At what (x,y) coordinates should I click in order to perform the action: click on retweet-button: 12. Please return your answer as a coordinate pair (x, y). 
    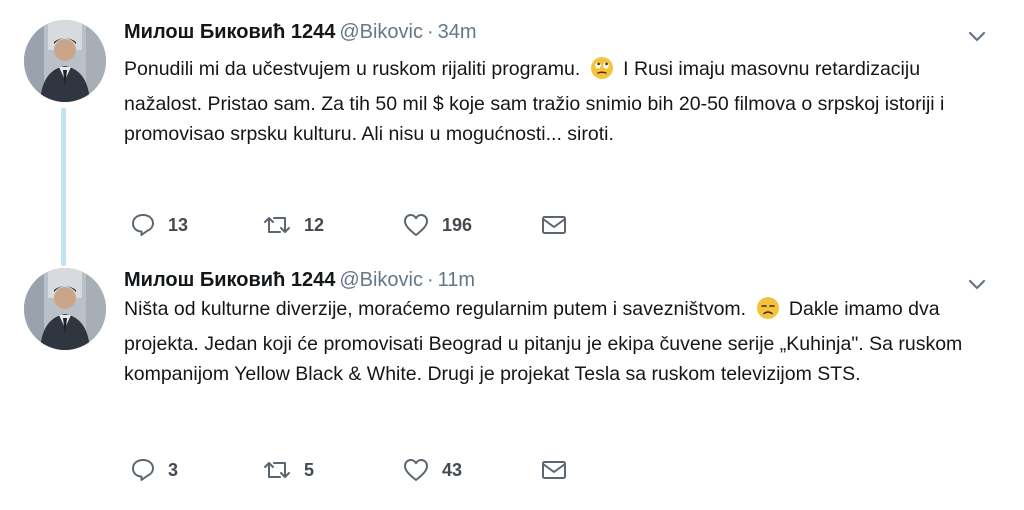
    Looking at the image, I should click on (293, 225).